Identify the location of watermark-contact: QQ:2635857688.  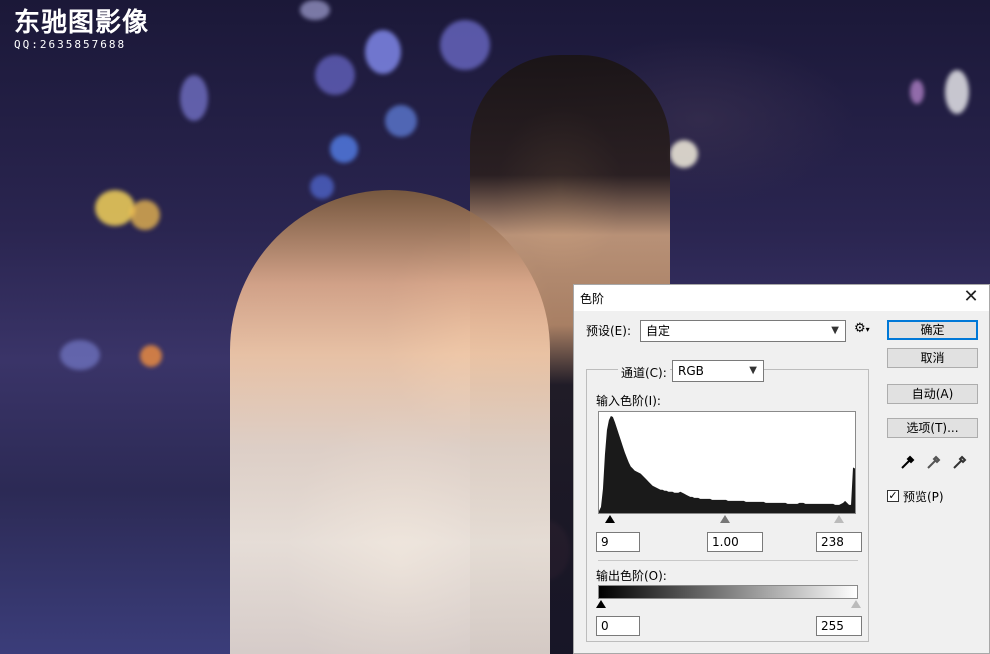
(70, 44).